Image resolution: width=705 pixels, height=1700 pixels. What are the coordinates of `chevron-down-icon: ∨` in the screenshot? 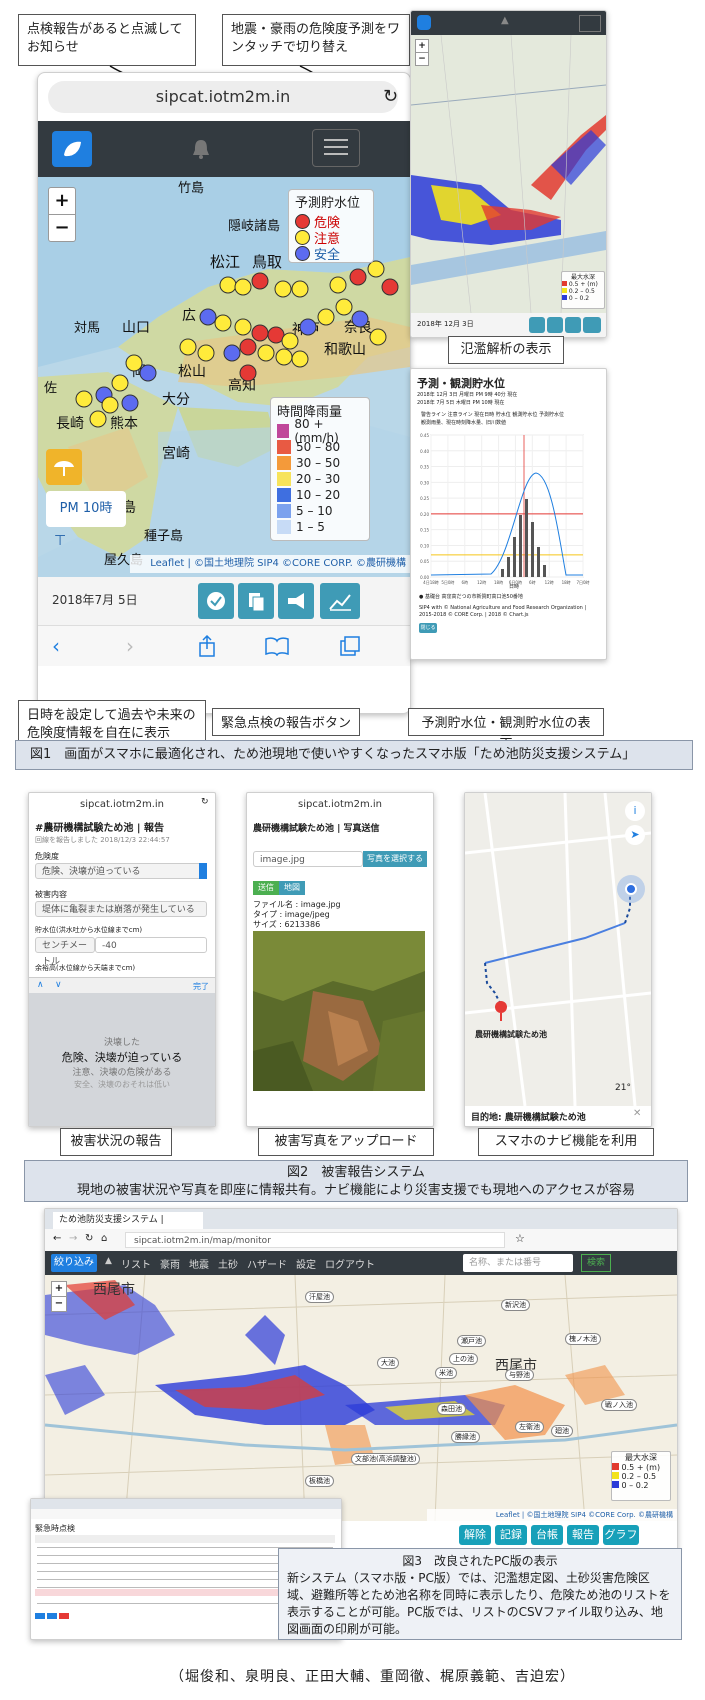 It's located at (58, 985).